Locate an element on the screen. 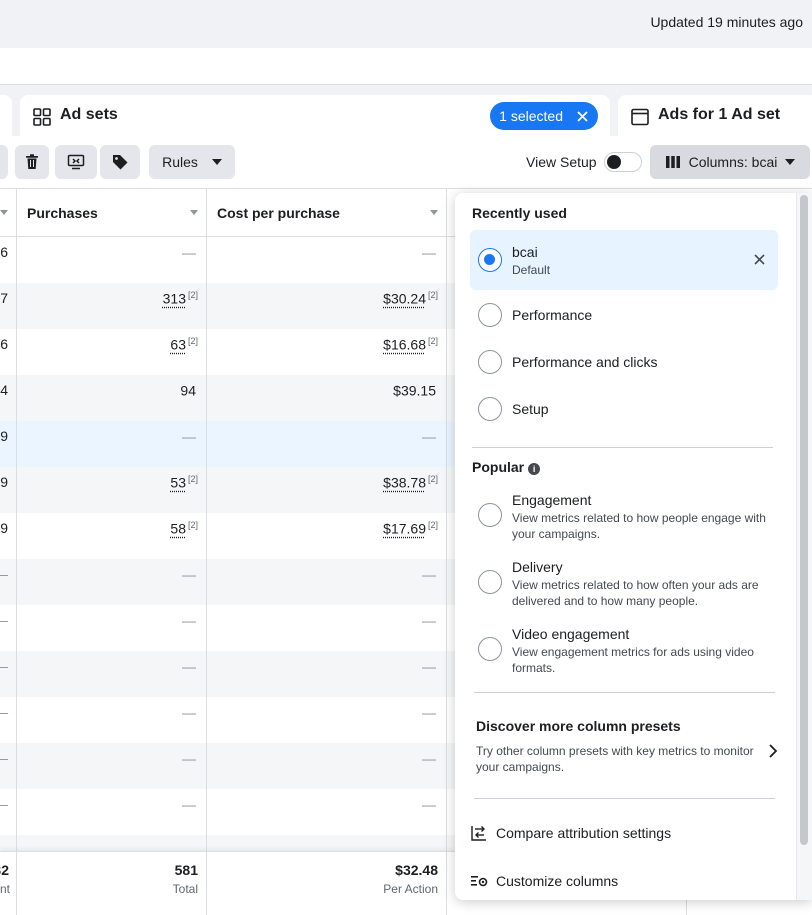 This screenshot has width=812, height=915. table-cell: $30.24 [2] is located at coordinates (327, 306).